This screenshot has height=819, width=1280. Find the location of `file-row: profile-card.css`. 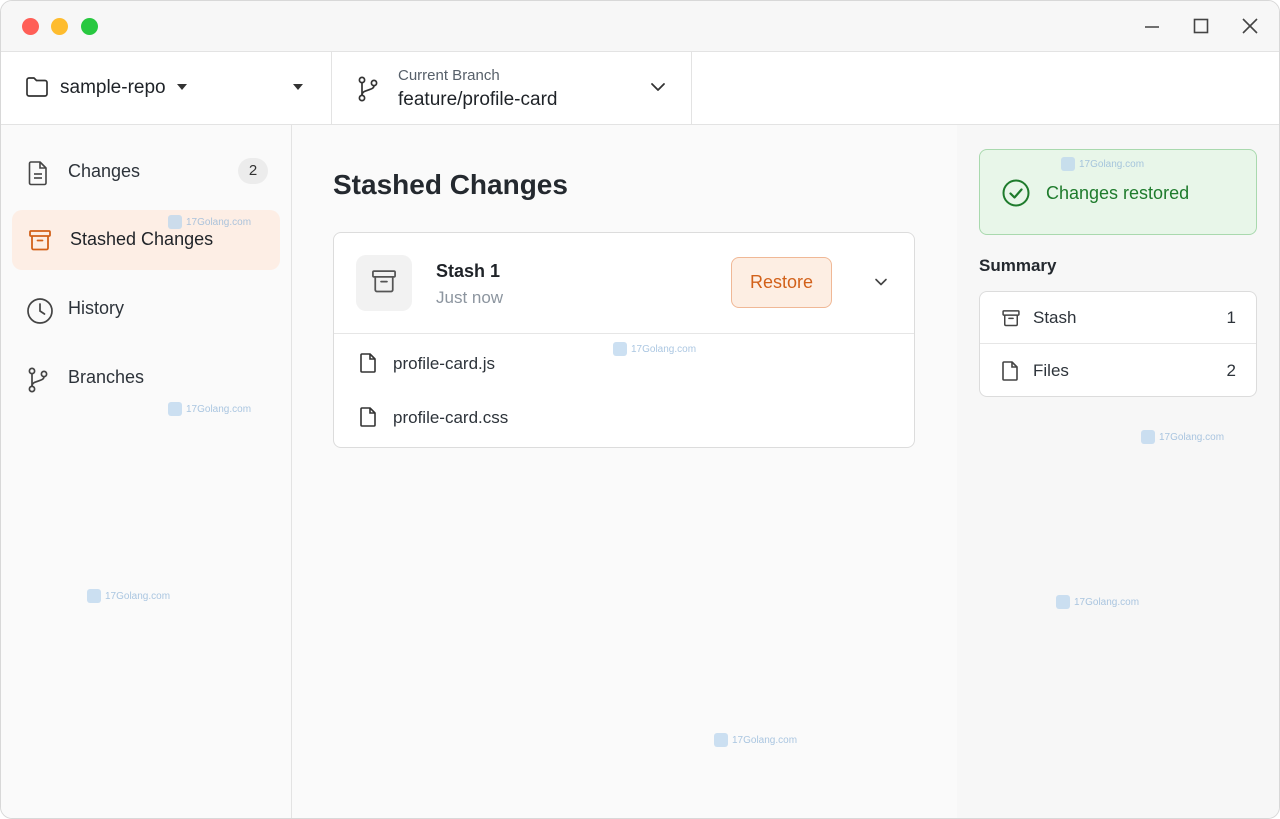

file-row: profile-card.css is located at coordinates (624, 417).